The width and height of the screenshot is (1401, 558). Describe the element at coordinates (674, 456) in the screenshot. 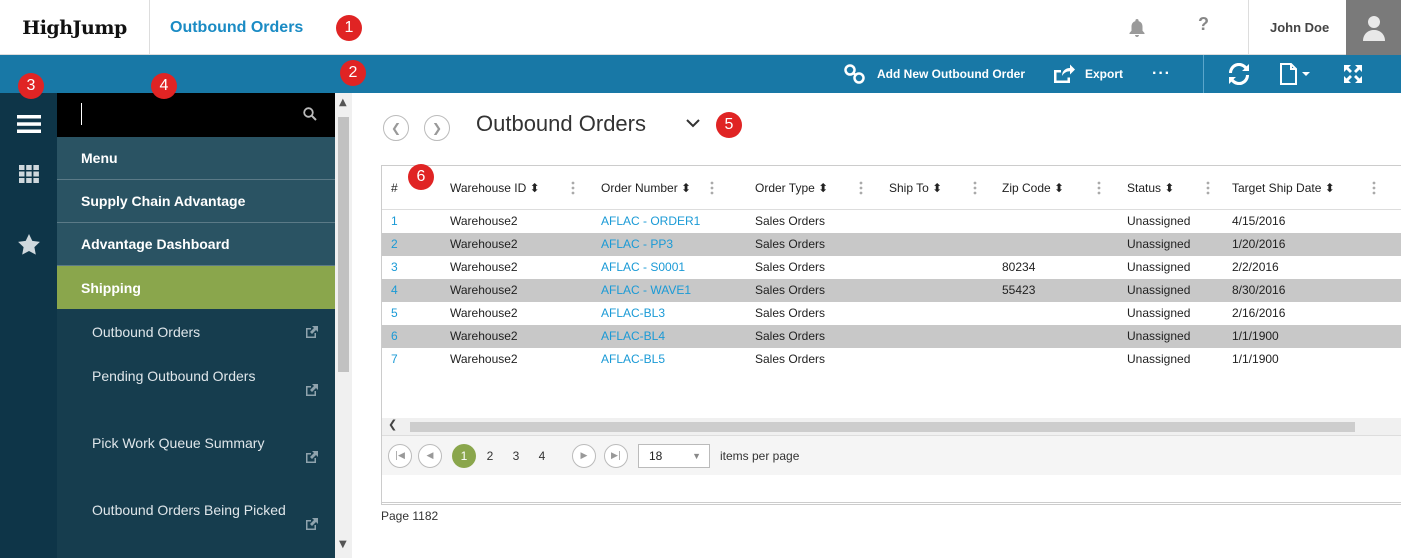

I see `page-size-select: 18 ▼` at that location.